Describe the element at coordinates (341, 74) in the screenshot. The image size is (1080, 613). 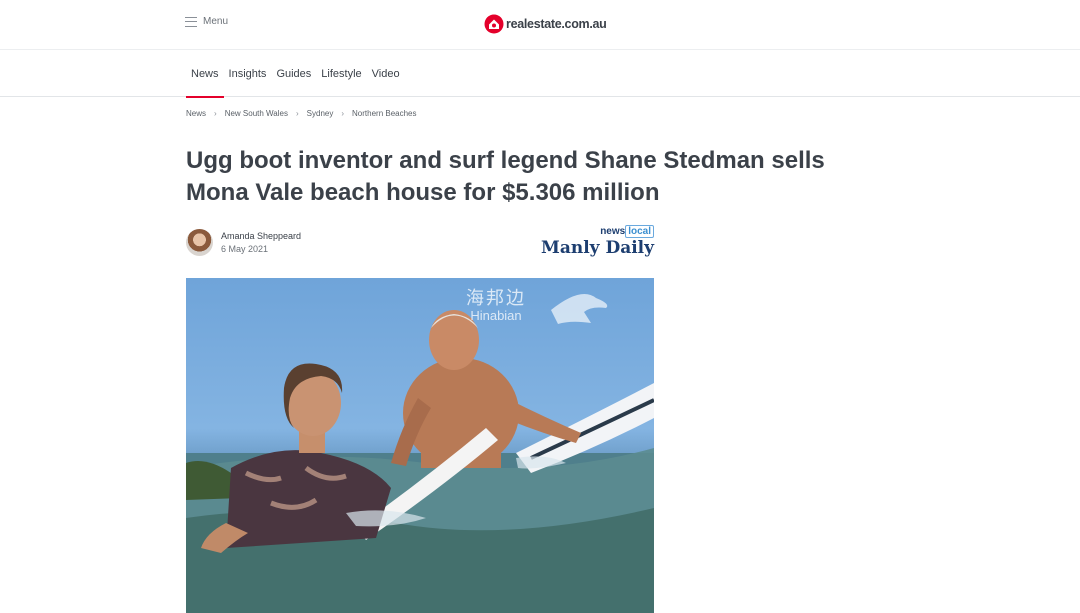
I see `nav-item-lifestyle: Lifestyle` at that location.